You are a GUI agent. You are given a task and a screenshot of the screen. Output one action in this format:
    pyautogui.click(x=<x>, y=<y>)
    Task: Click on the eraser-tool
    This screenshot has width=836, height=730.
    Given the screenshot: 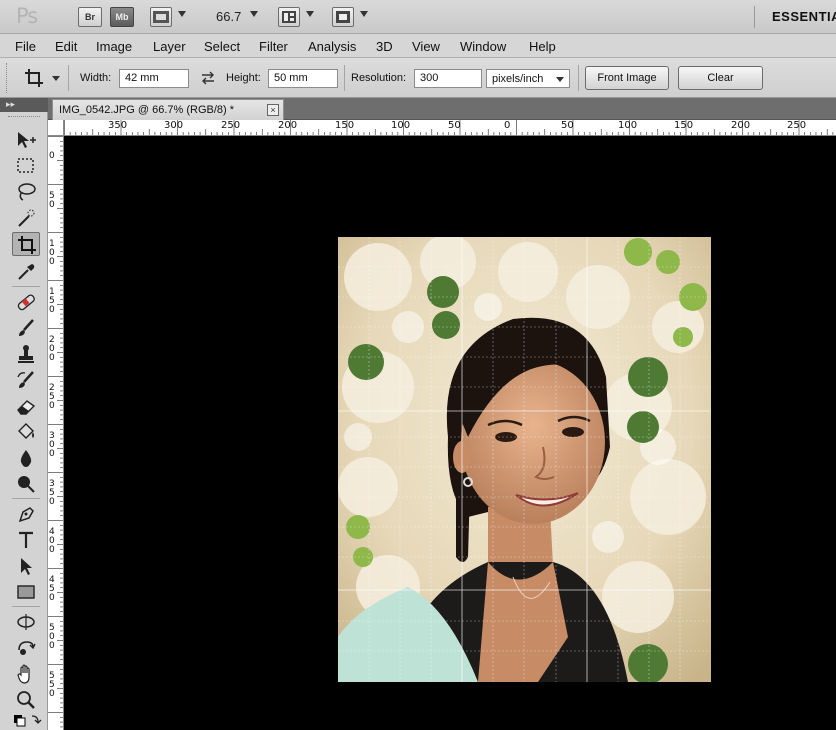 What is the action you would take?
    pyautogui.click(x=26, y=406)
    